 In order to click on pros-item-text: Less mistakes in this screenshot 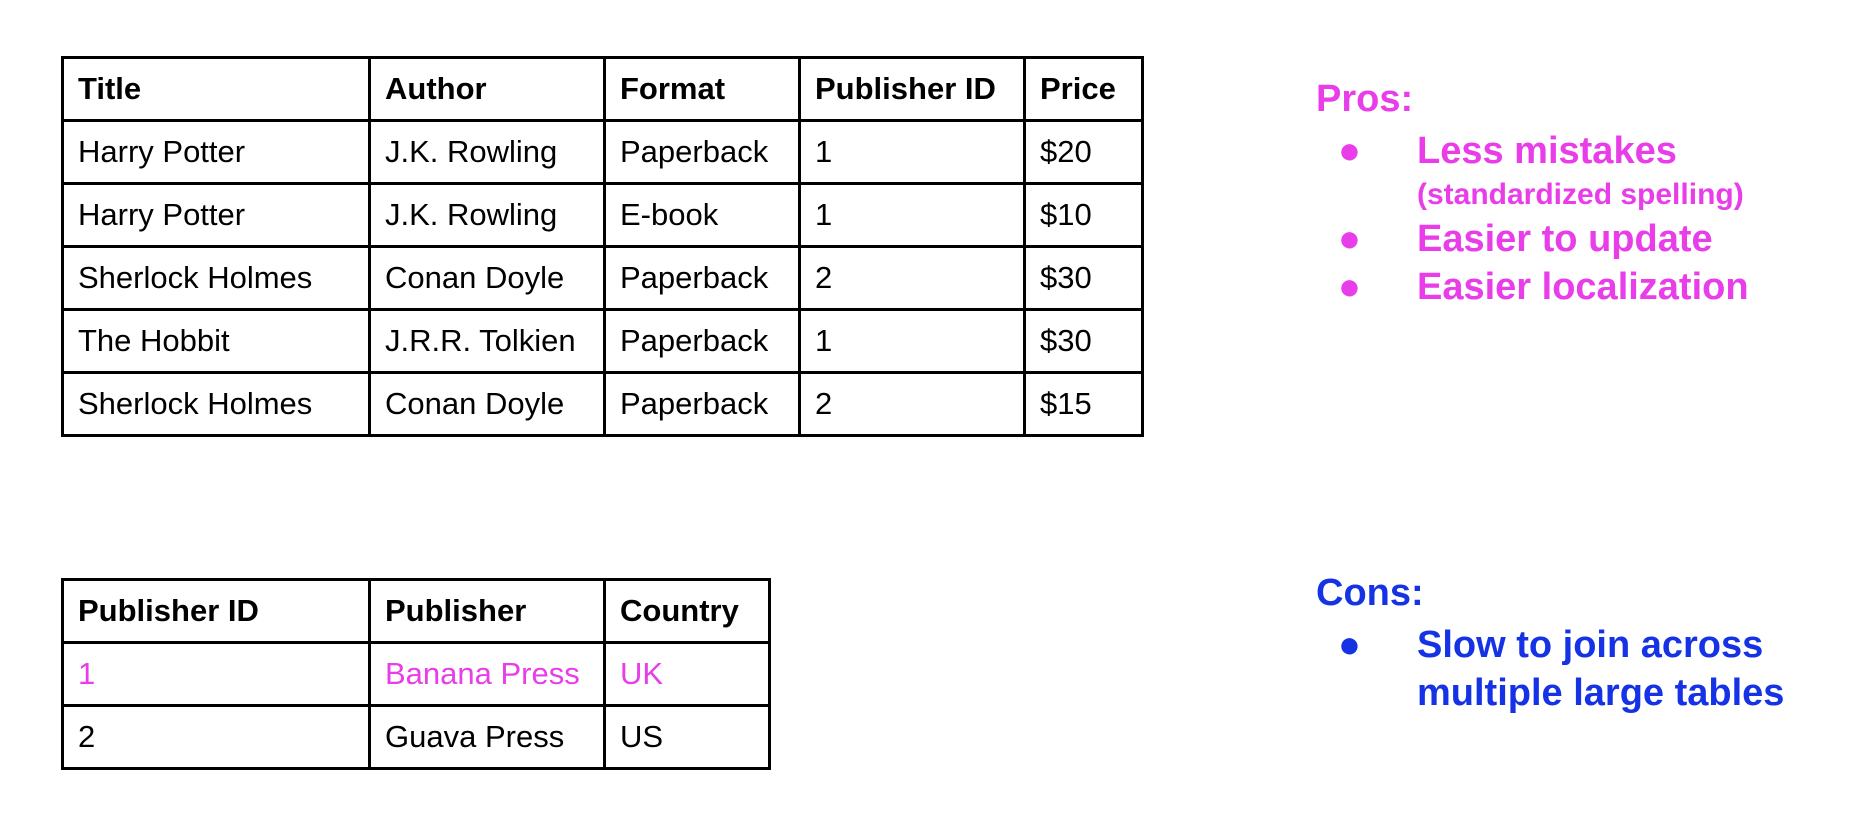, I will do `click(1547, 151)`.